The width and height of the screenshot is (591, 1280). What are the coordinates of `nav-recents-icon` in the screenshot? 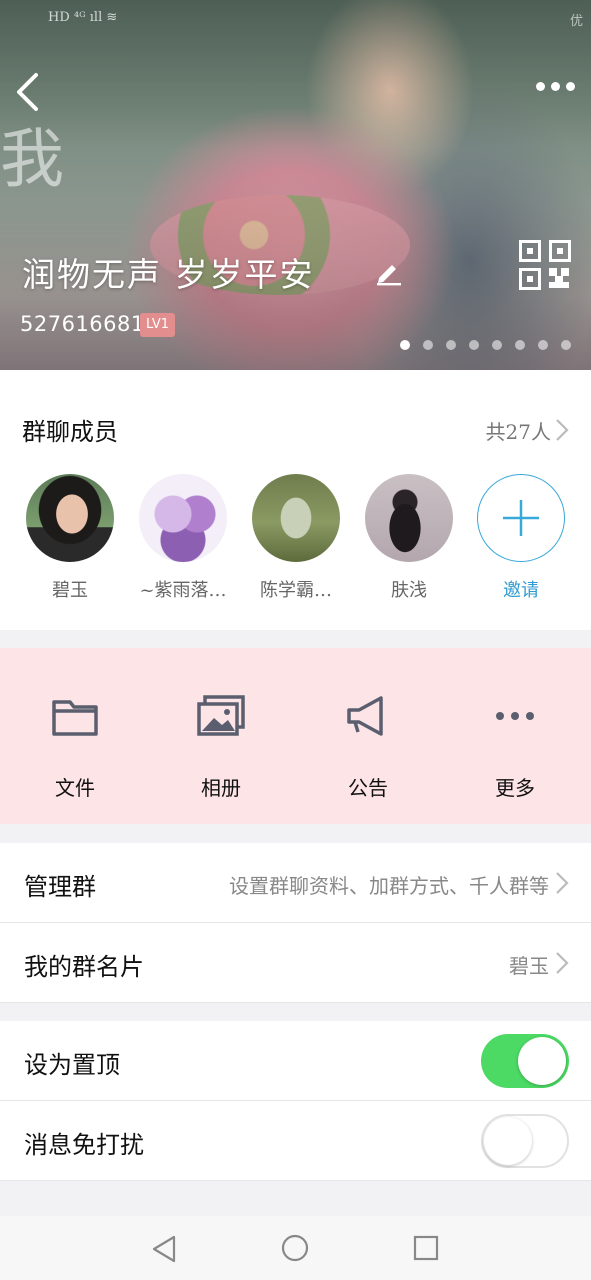 It's located at (426, 1248).